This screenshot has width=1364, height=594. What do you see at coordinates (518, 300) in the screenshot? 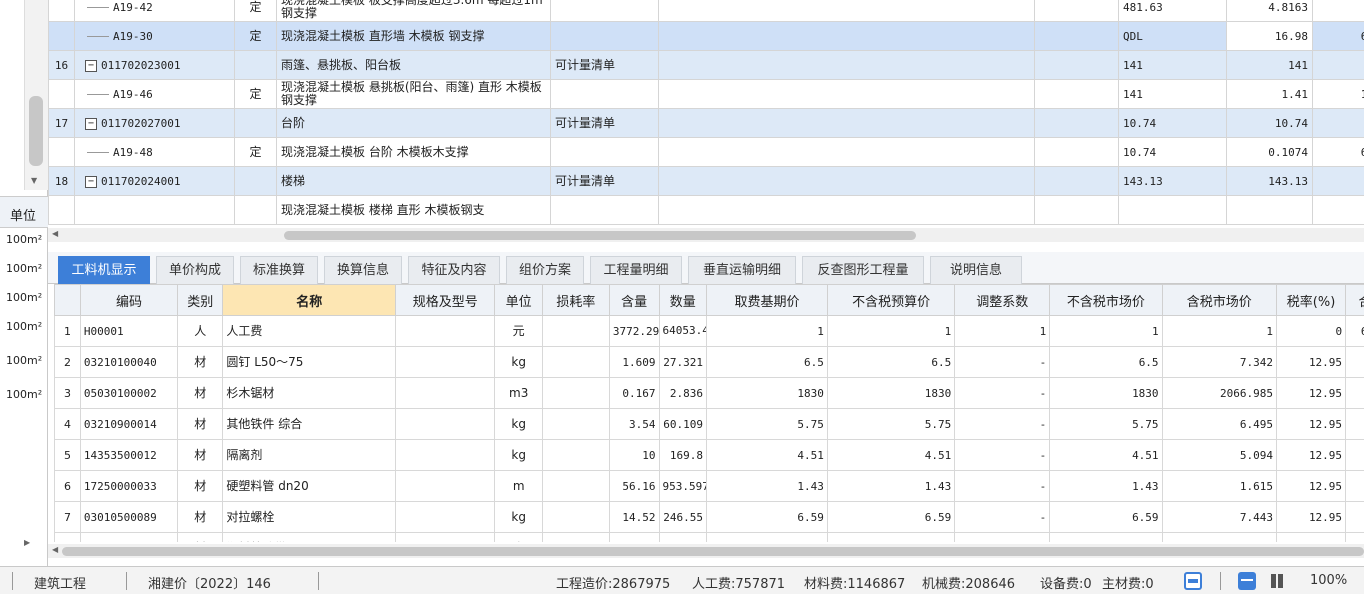
I see `column-header: 单位` at bounding box center [518, 300].